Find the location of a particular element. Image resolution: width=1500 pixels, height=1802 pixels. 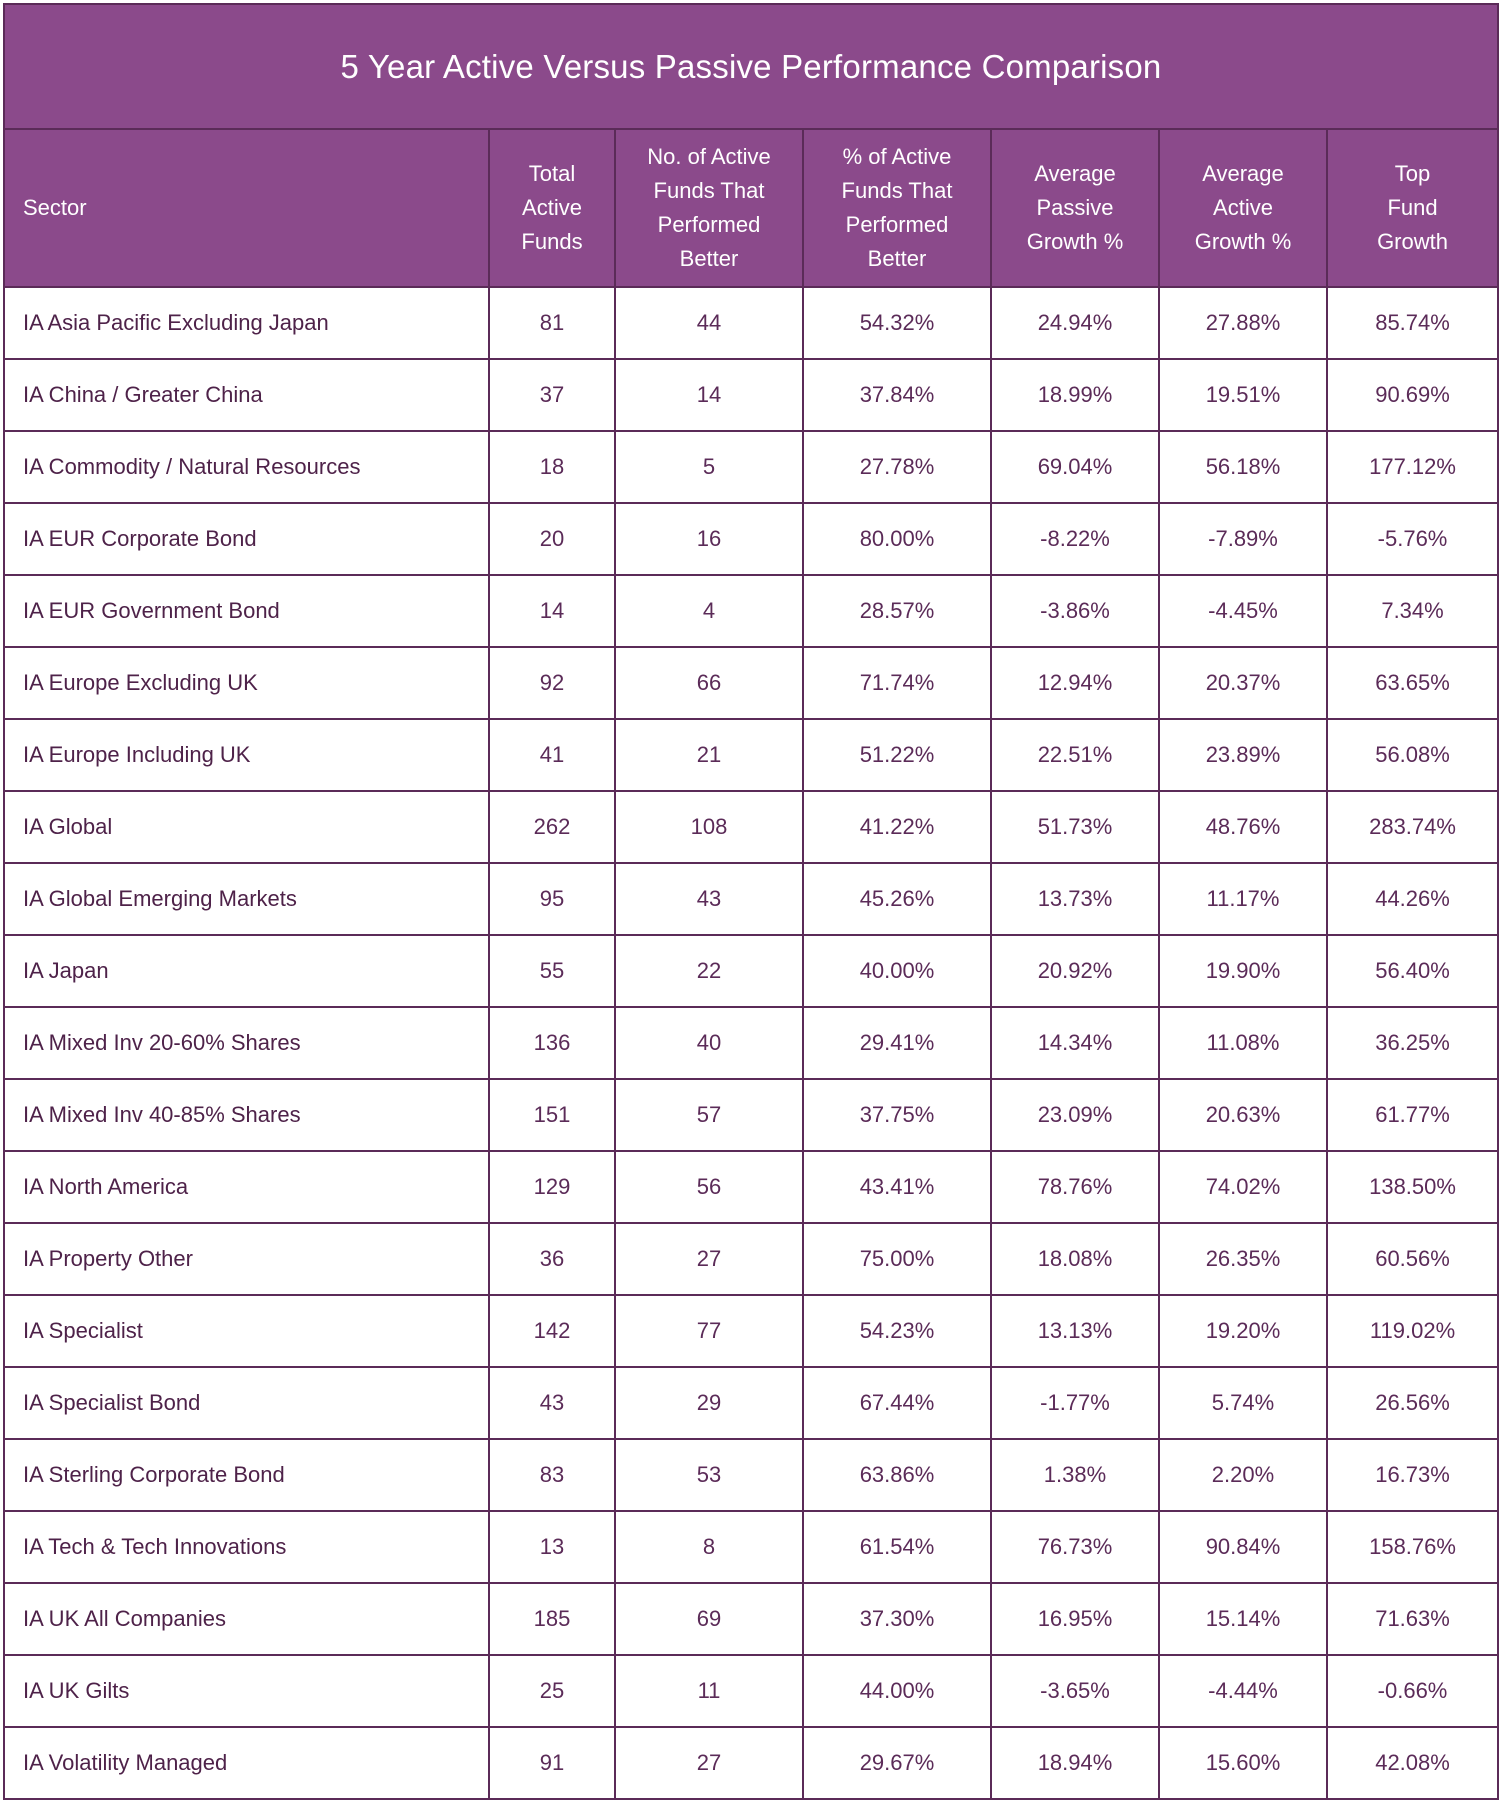

cell-top-fund-growth: 56.08% is located at coordinates (1412, 755).